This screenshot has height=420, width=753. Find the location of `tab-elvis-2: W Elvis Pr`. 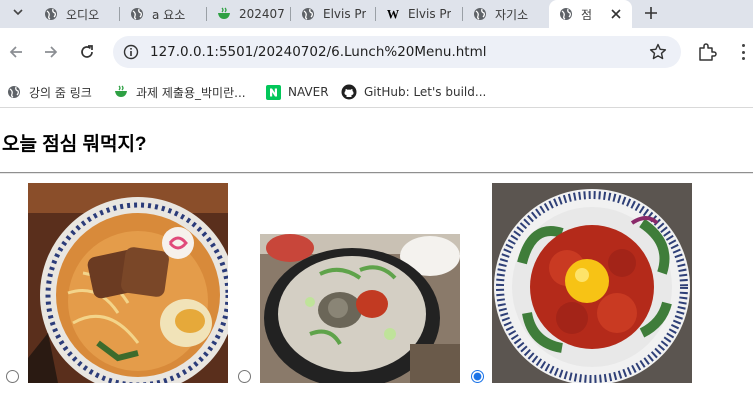

tab-elvis-2: W Elvis Pr is located at coordinates (419, 14).